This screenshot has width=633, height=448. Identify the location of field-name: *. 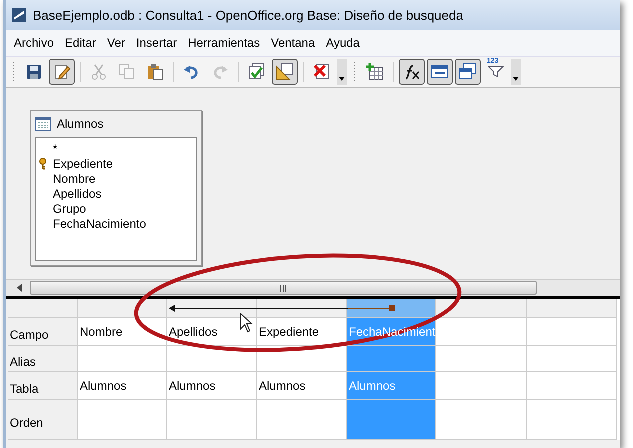
(55, 149).